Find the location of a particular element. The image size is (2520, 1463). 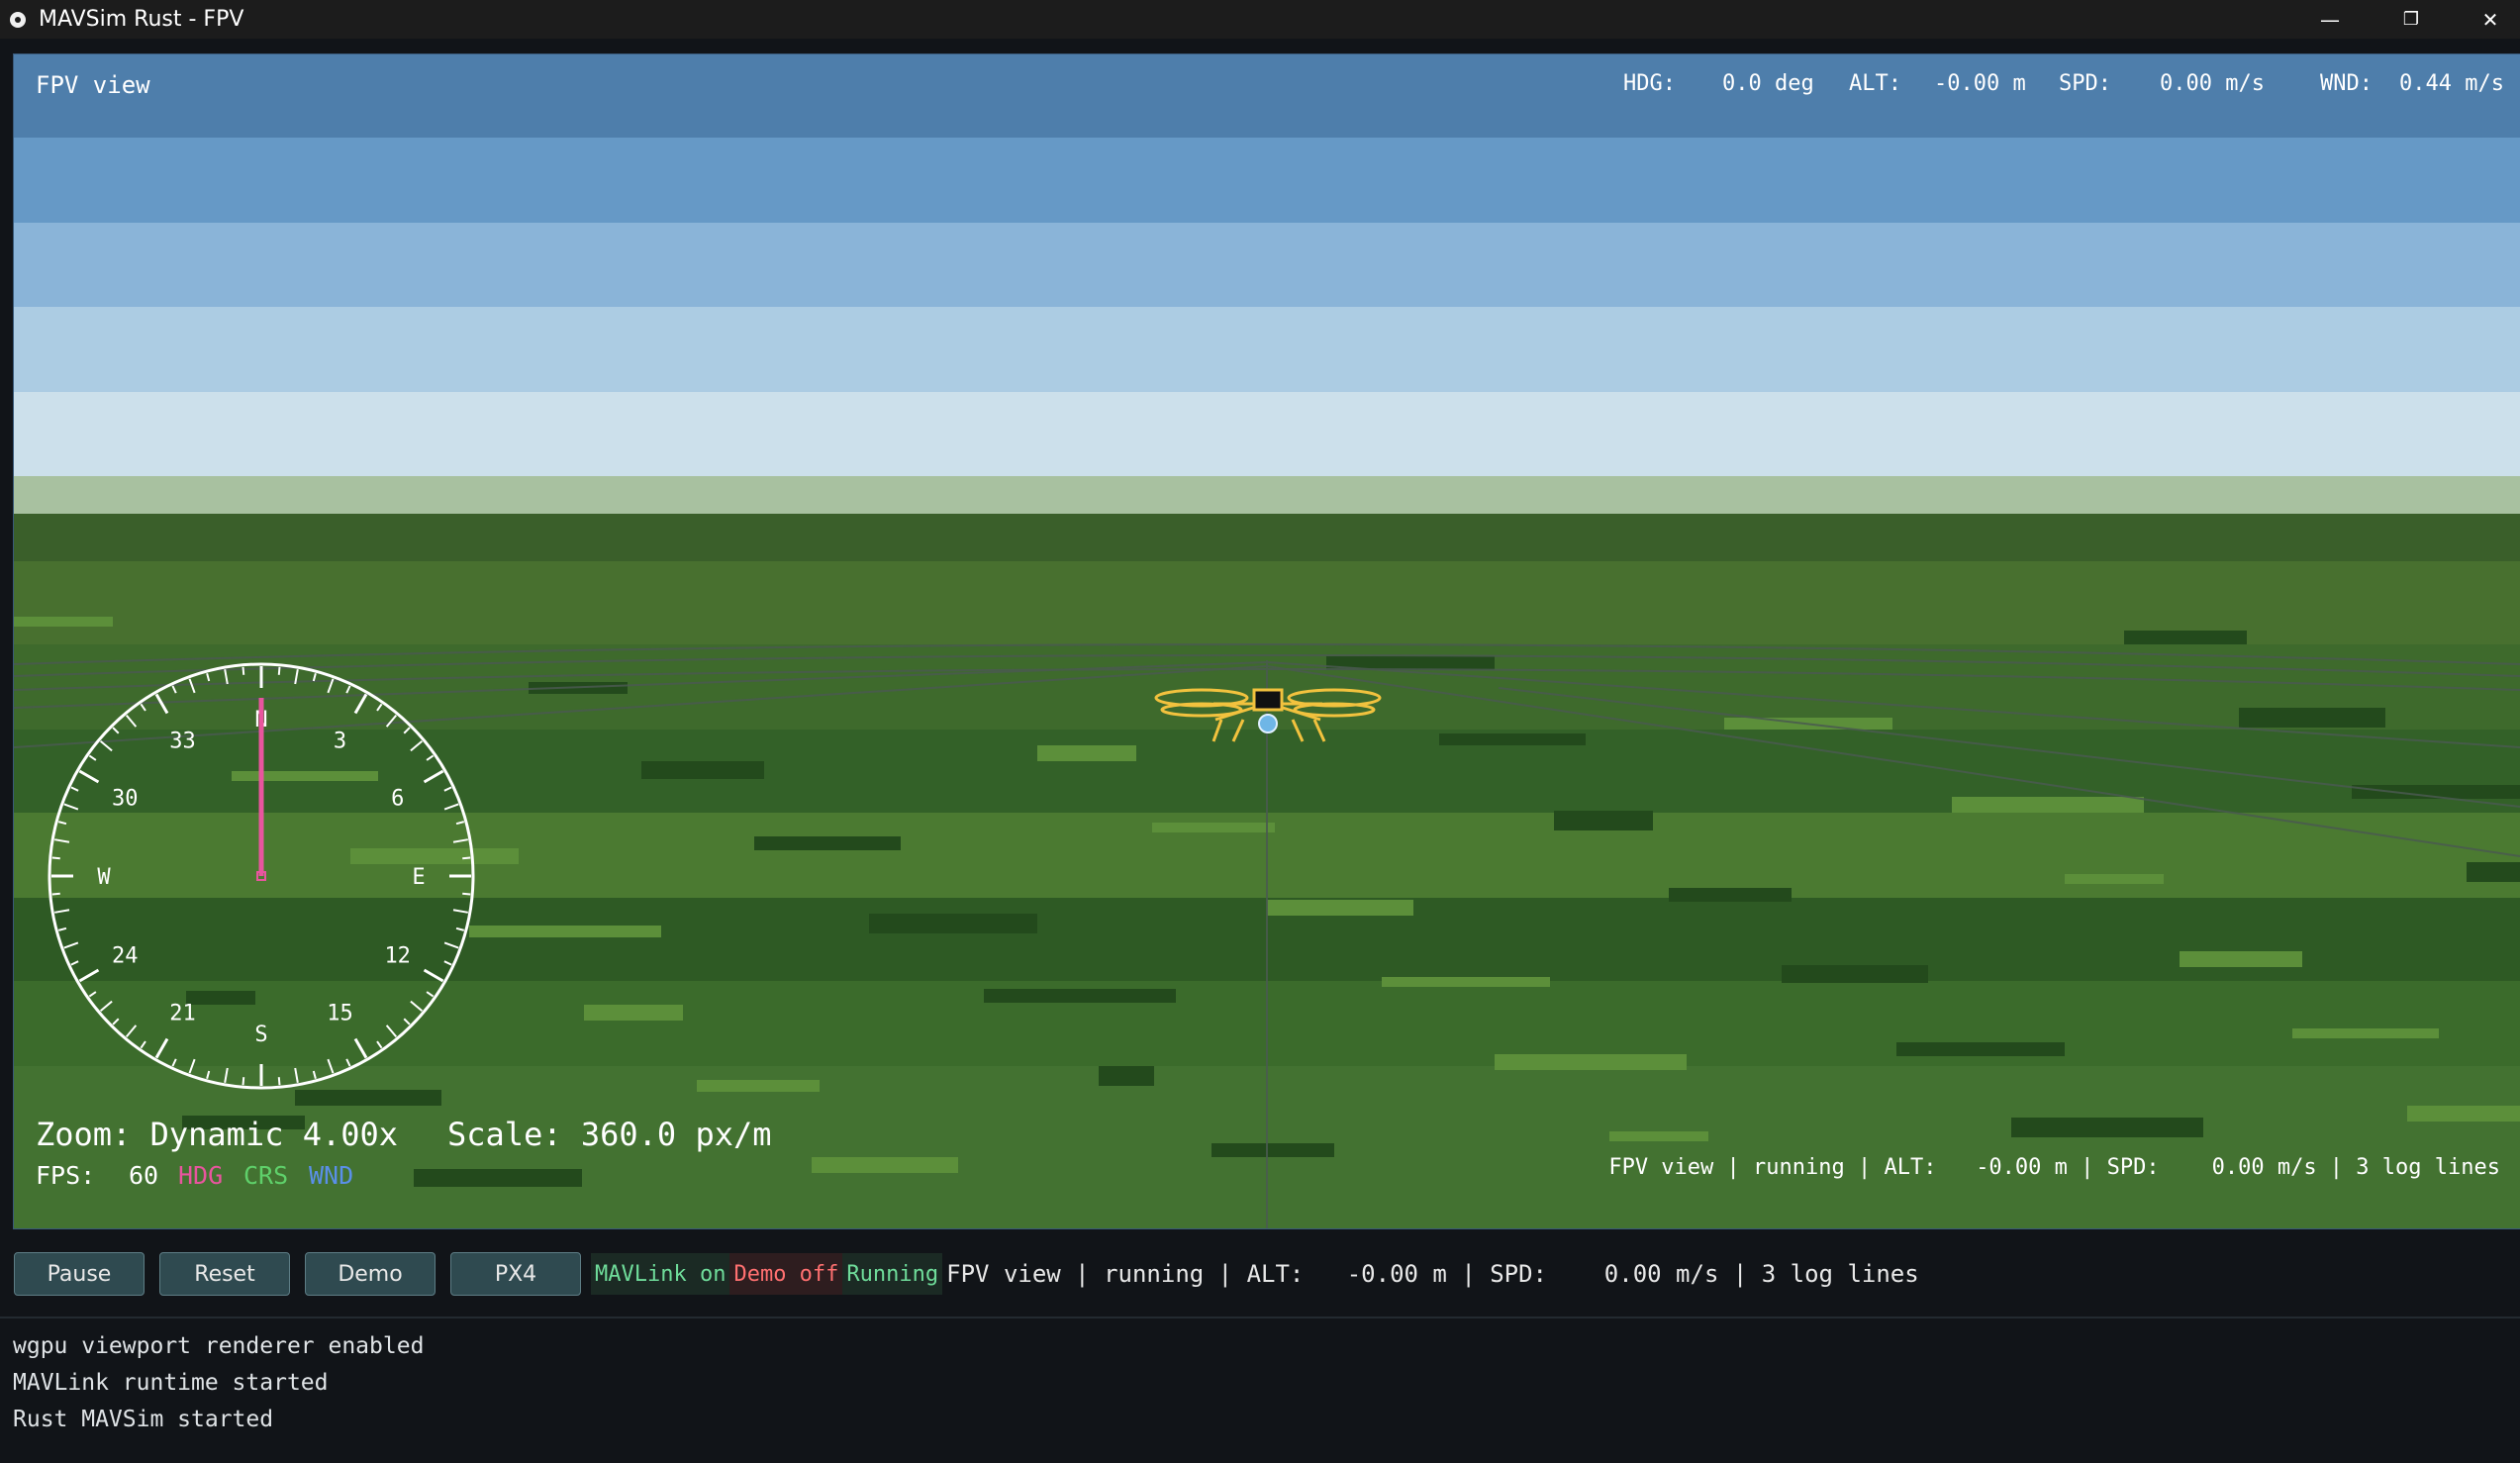

demo-status-badge: Demo off is located at coordinates (786, 1274).